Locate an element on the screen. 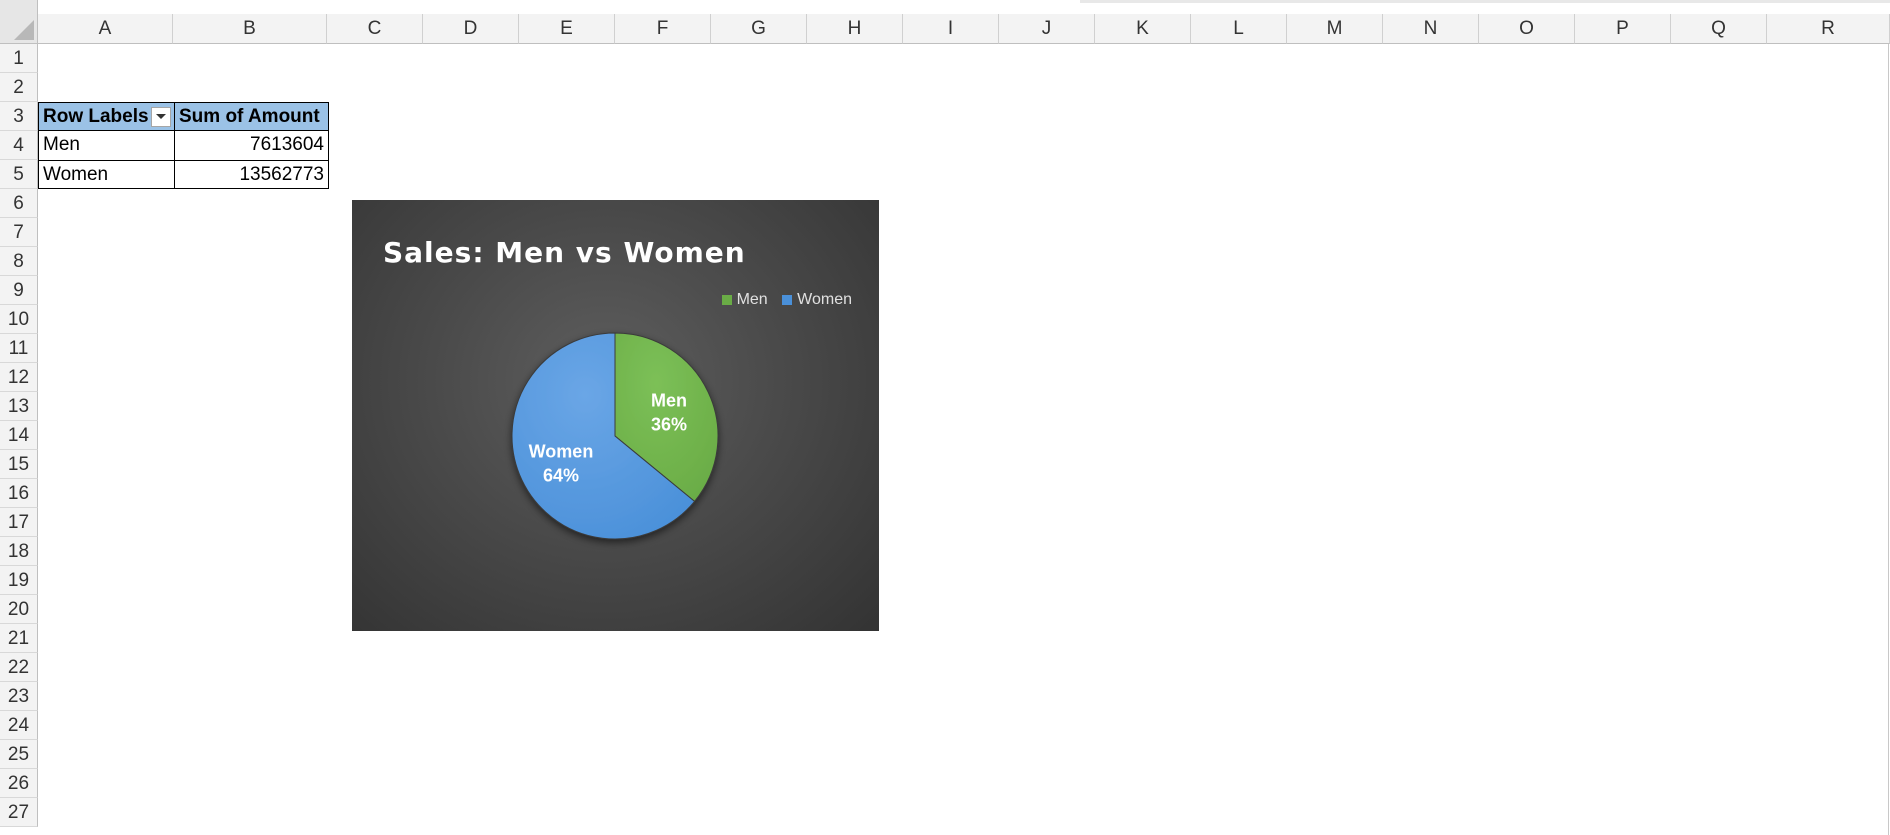  legend-label-men: Men is located at coordinates (752, 299).